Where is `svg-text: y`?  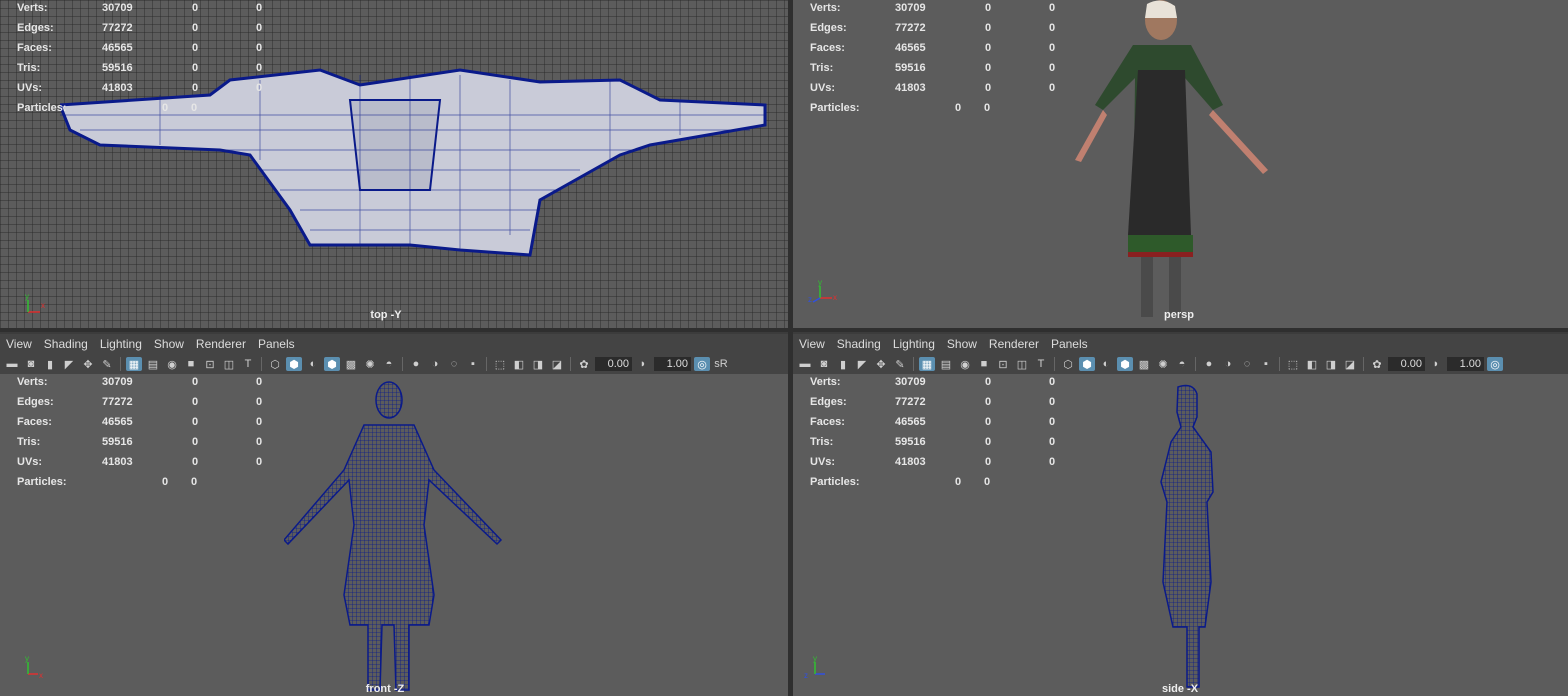
svg-text: y is located at coordinates (815, 658).